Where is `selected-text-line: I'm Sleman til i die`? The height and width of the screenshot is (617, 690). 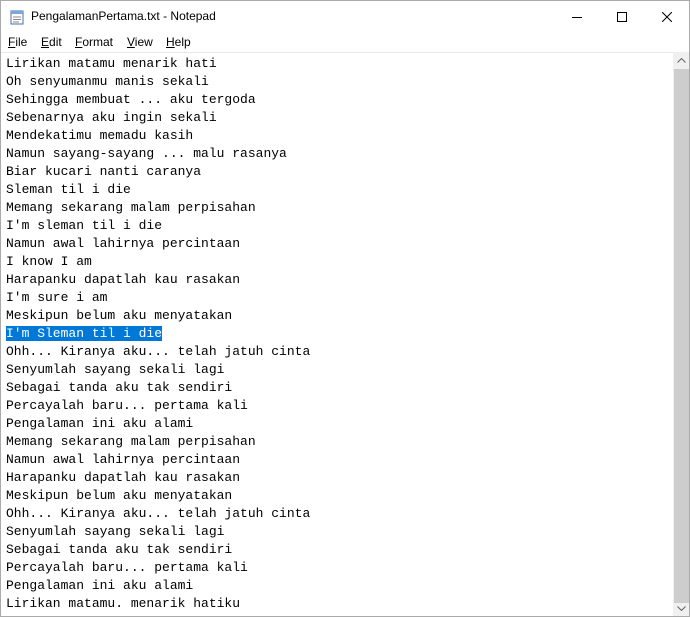
selected-text-line: I'm Sleman til i die is located at coordinates (158, 334).